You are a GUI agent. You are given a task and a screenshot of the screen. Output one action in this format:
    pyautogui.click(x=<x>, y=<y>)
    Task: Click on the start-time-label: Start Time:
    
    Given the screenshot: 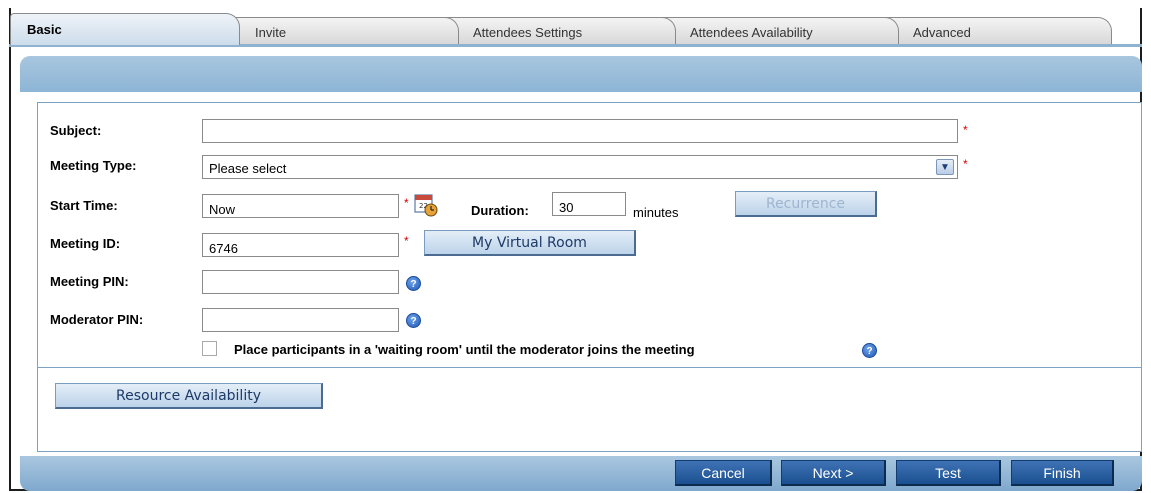 What is the action you would take?
    pyautogui.click(x=84, y=205)
    